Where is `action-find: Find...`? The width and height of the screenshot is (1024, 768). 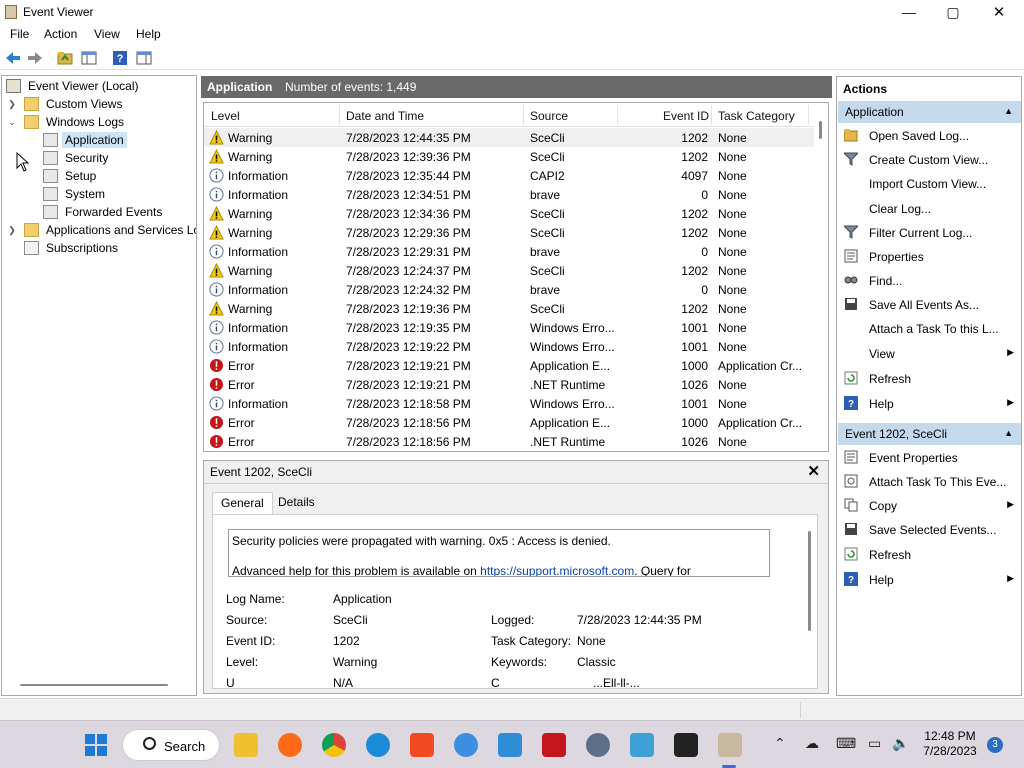 action-find: Find... is located at coordinates (929, 281).